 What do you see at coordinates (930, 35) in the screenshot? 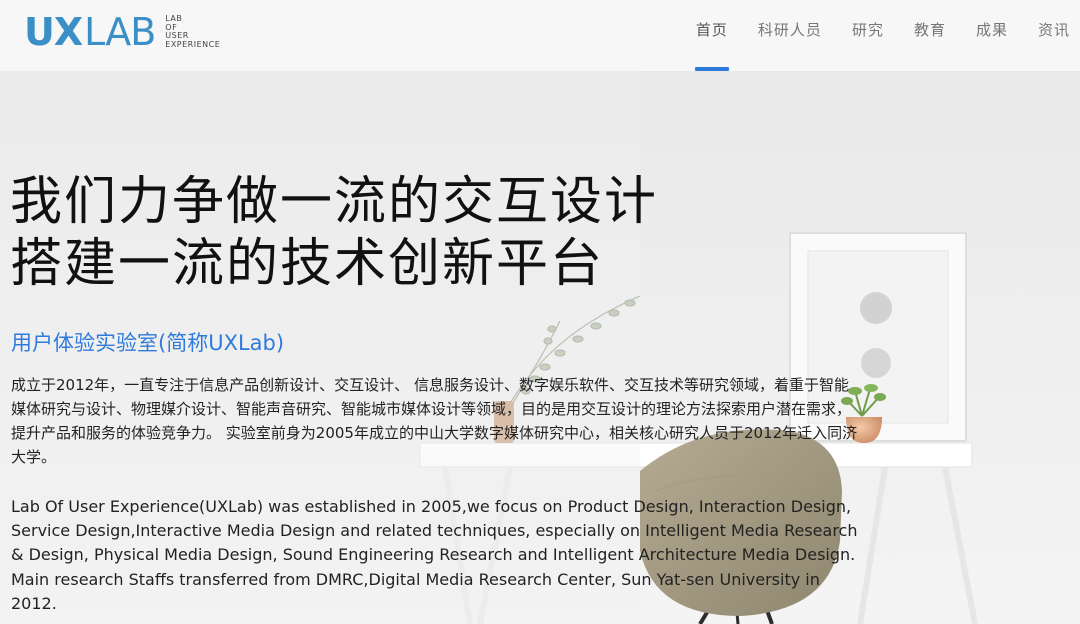
I see `nav-item-education: 教育` at bounding box center [930, 35].